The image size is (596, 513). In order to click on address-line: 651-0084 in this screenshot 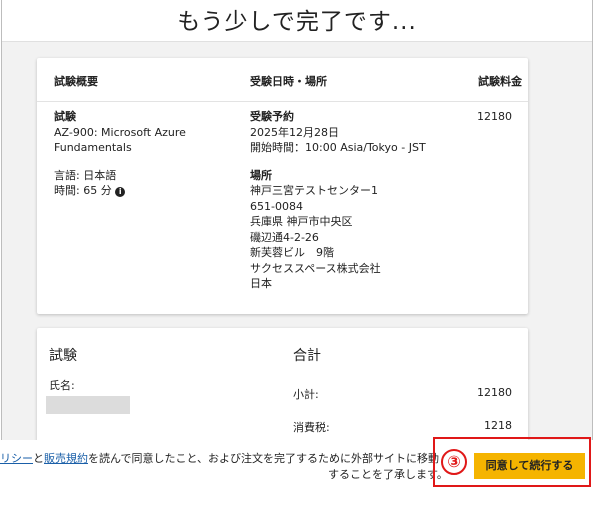, I will do `click(276, 206)`.